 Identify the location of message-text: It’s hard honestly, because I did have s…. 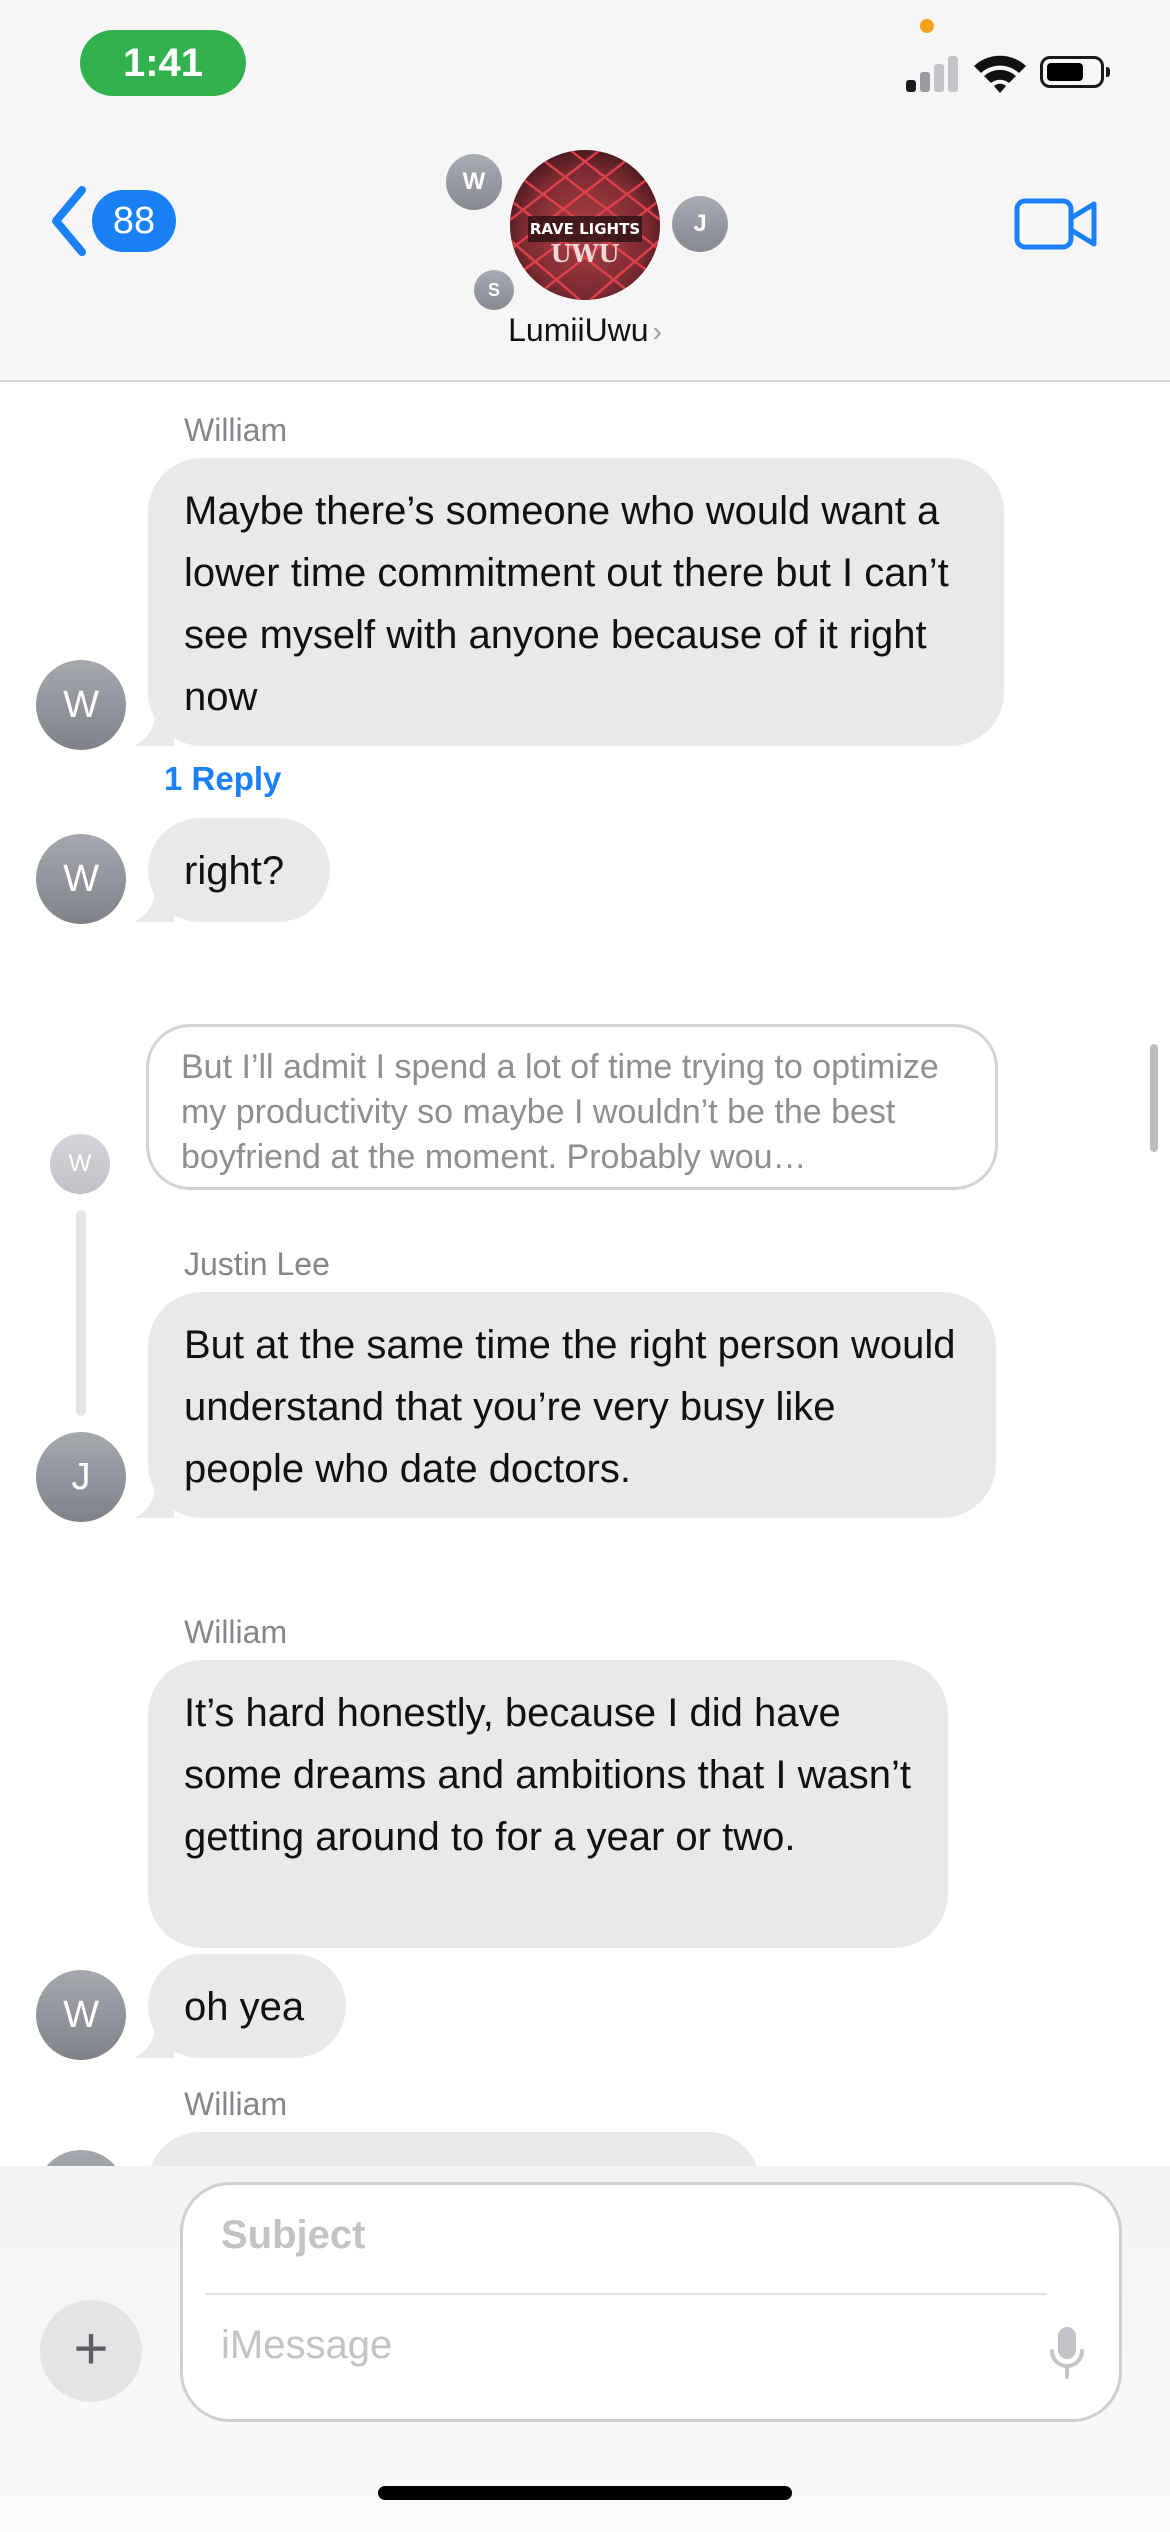
(548, 1775).